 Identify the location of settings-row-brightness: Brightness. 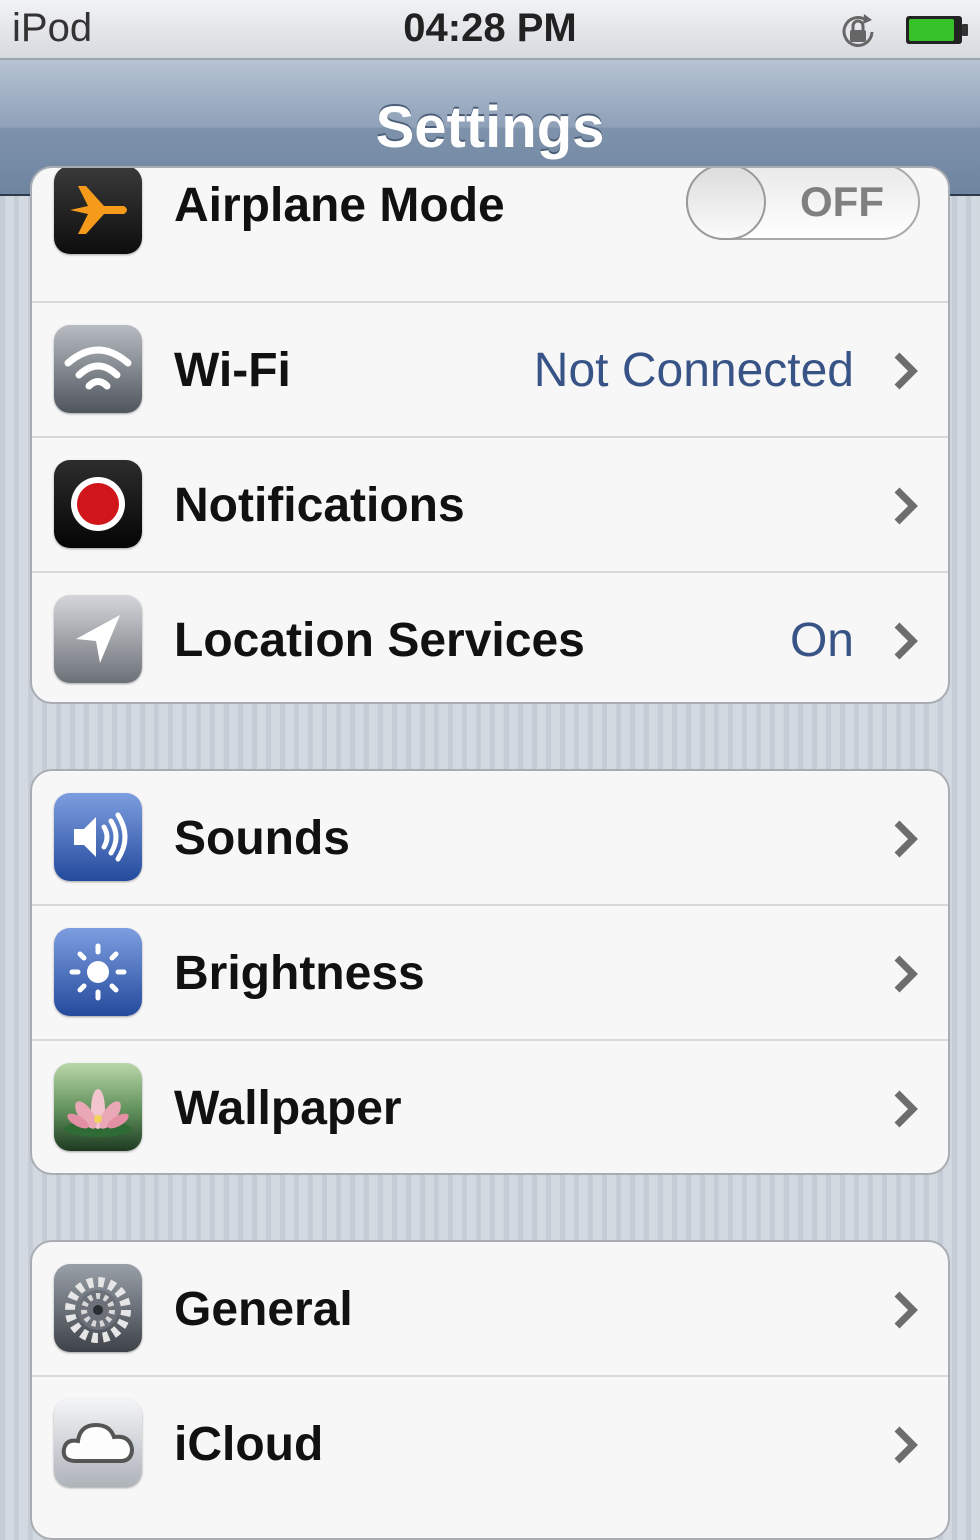
(490, 973).